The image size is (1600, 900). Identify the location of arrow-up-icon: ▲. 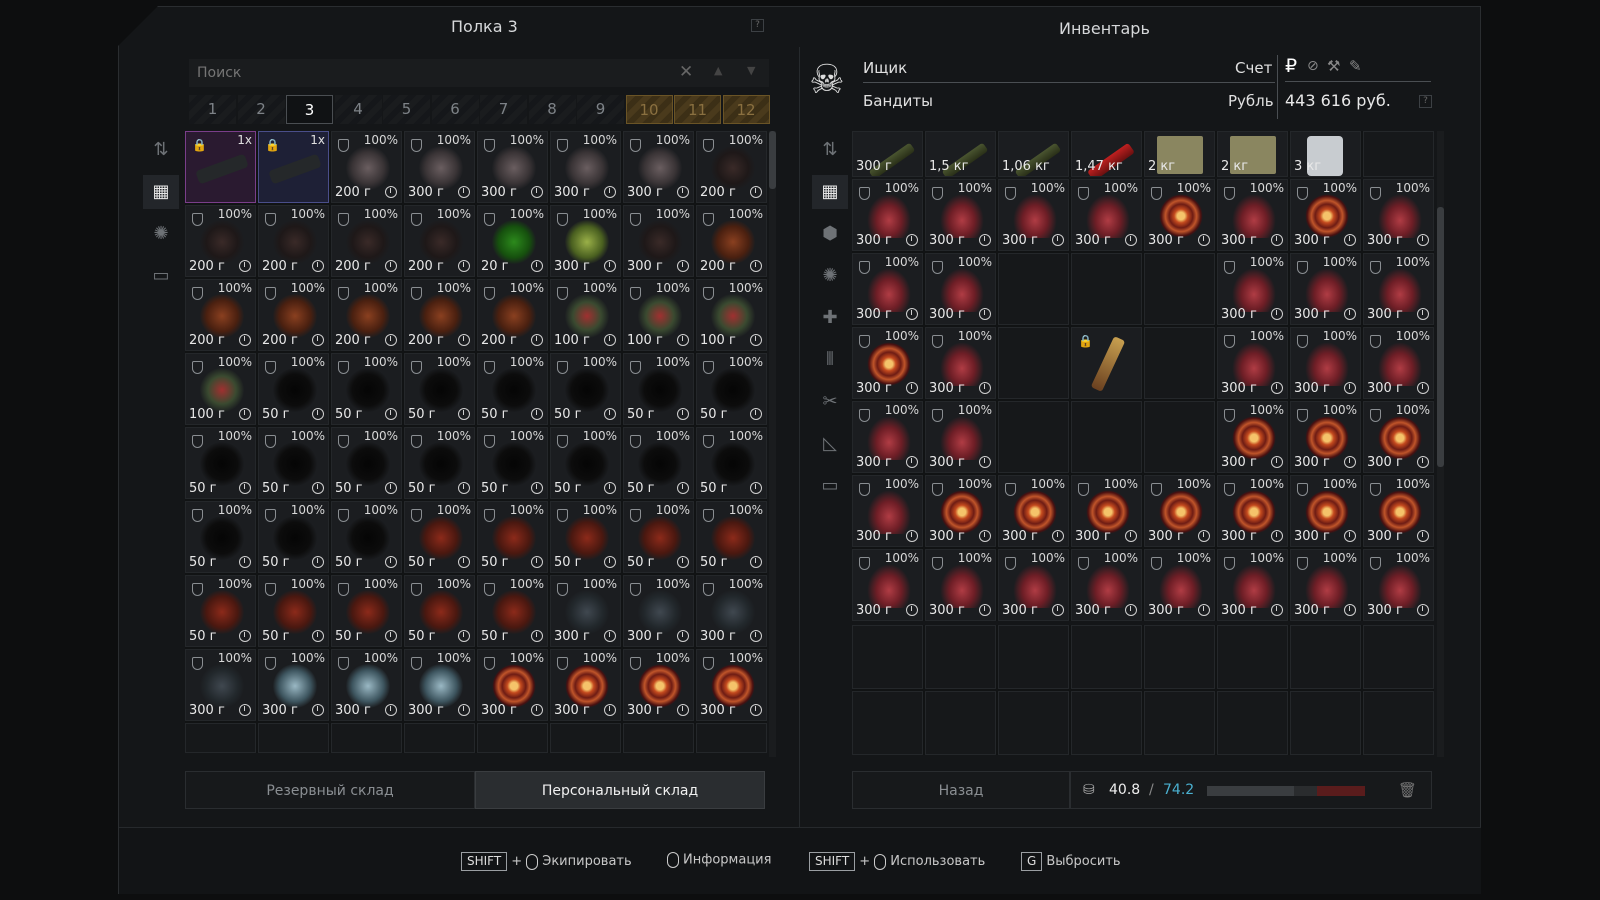
(718, 70).